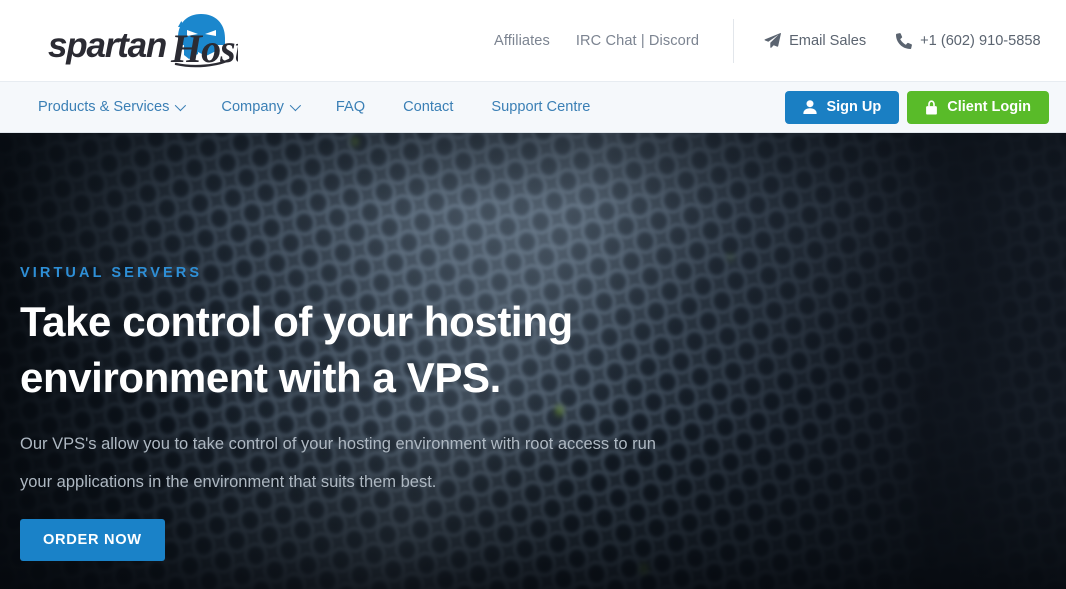 The height and width of the screenshot is (589, 1066). I want to click on top-bar-links: Affiliates IRC Chat | Discord, so click(596, 41).